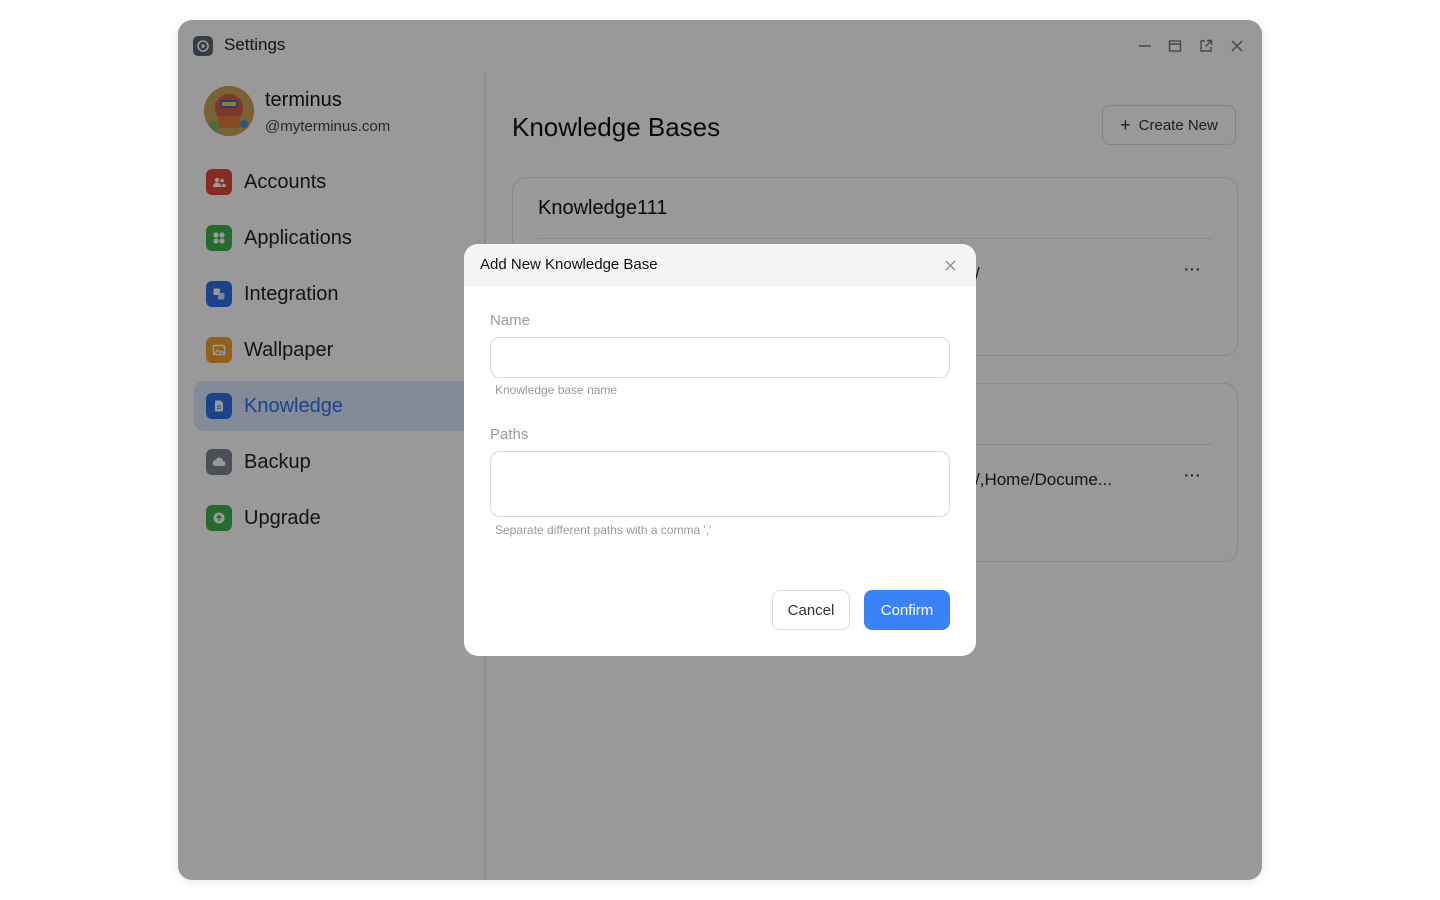 Image resolution: width=1440 pixels, height=900 pixels. I want to click on name-hint: Knowledge base name, so click(556, 390).